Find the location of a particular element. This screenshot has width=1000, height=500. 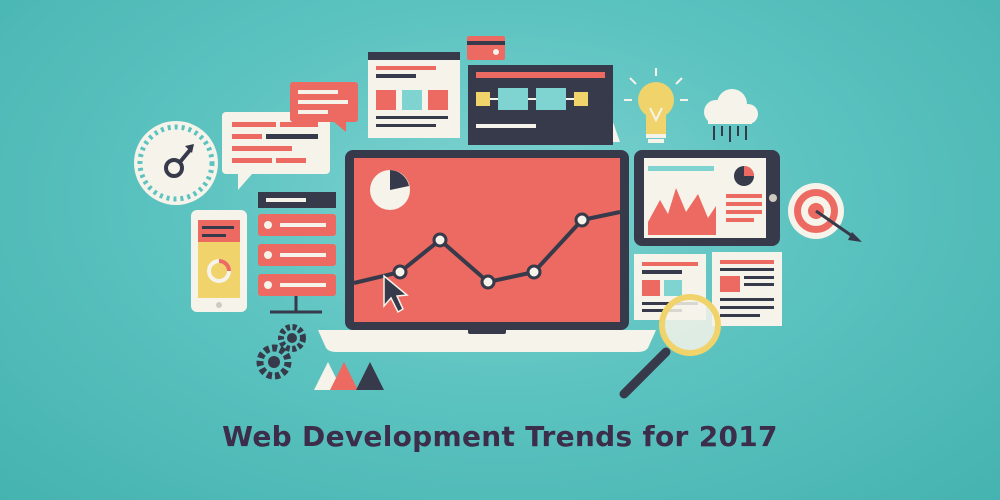

triangles-icon is located at coordinates (349, 376).